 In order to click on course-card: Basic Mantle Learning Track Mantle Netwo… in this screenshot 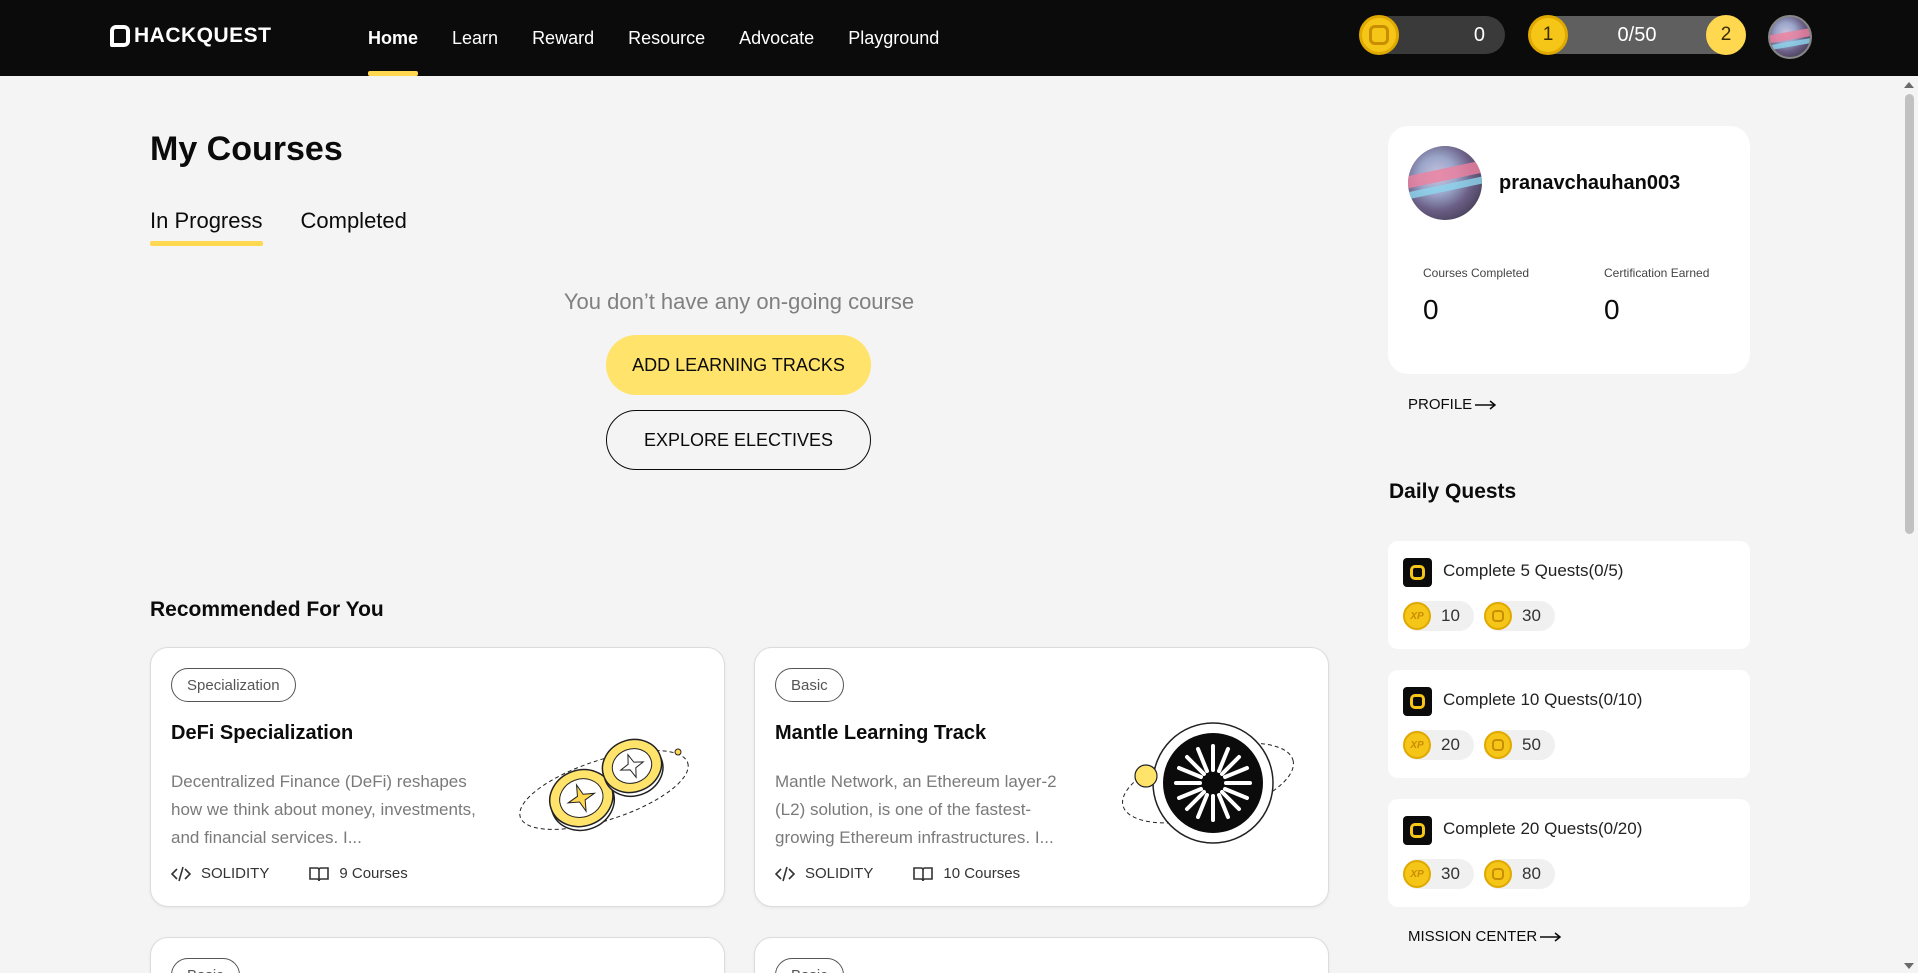, I will do `click(1041, 777)`.